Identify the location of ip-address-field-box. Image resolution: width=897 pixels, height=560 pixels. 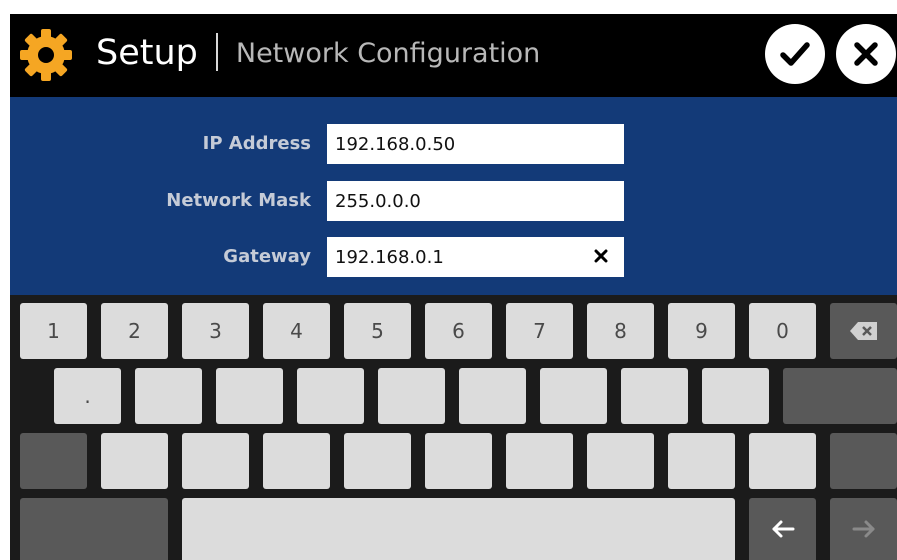
(475, 144).